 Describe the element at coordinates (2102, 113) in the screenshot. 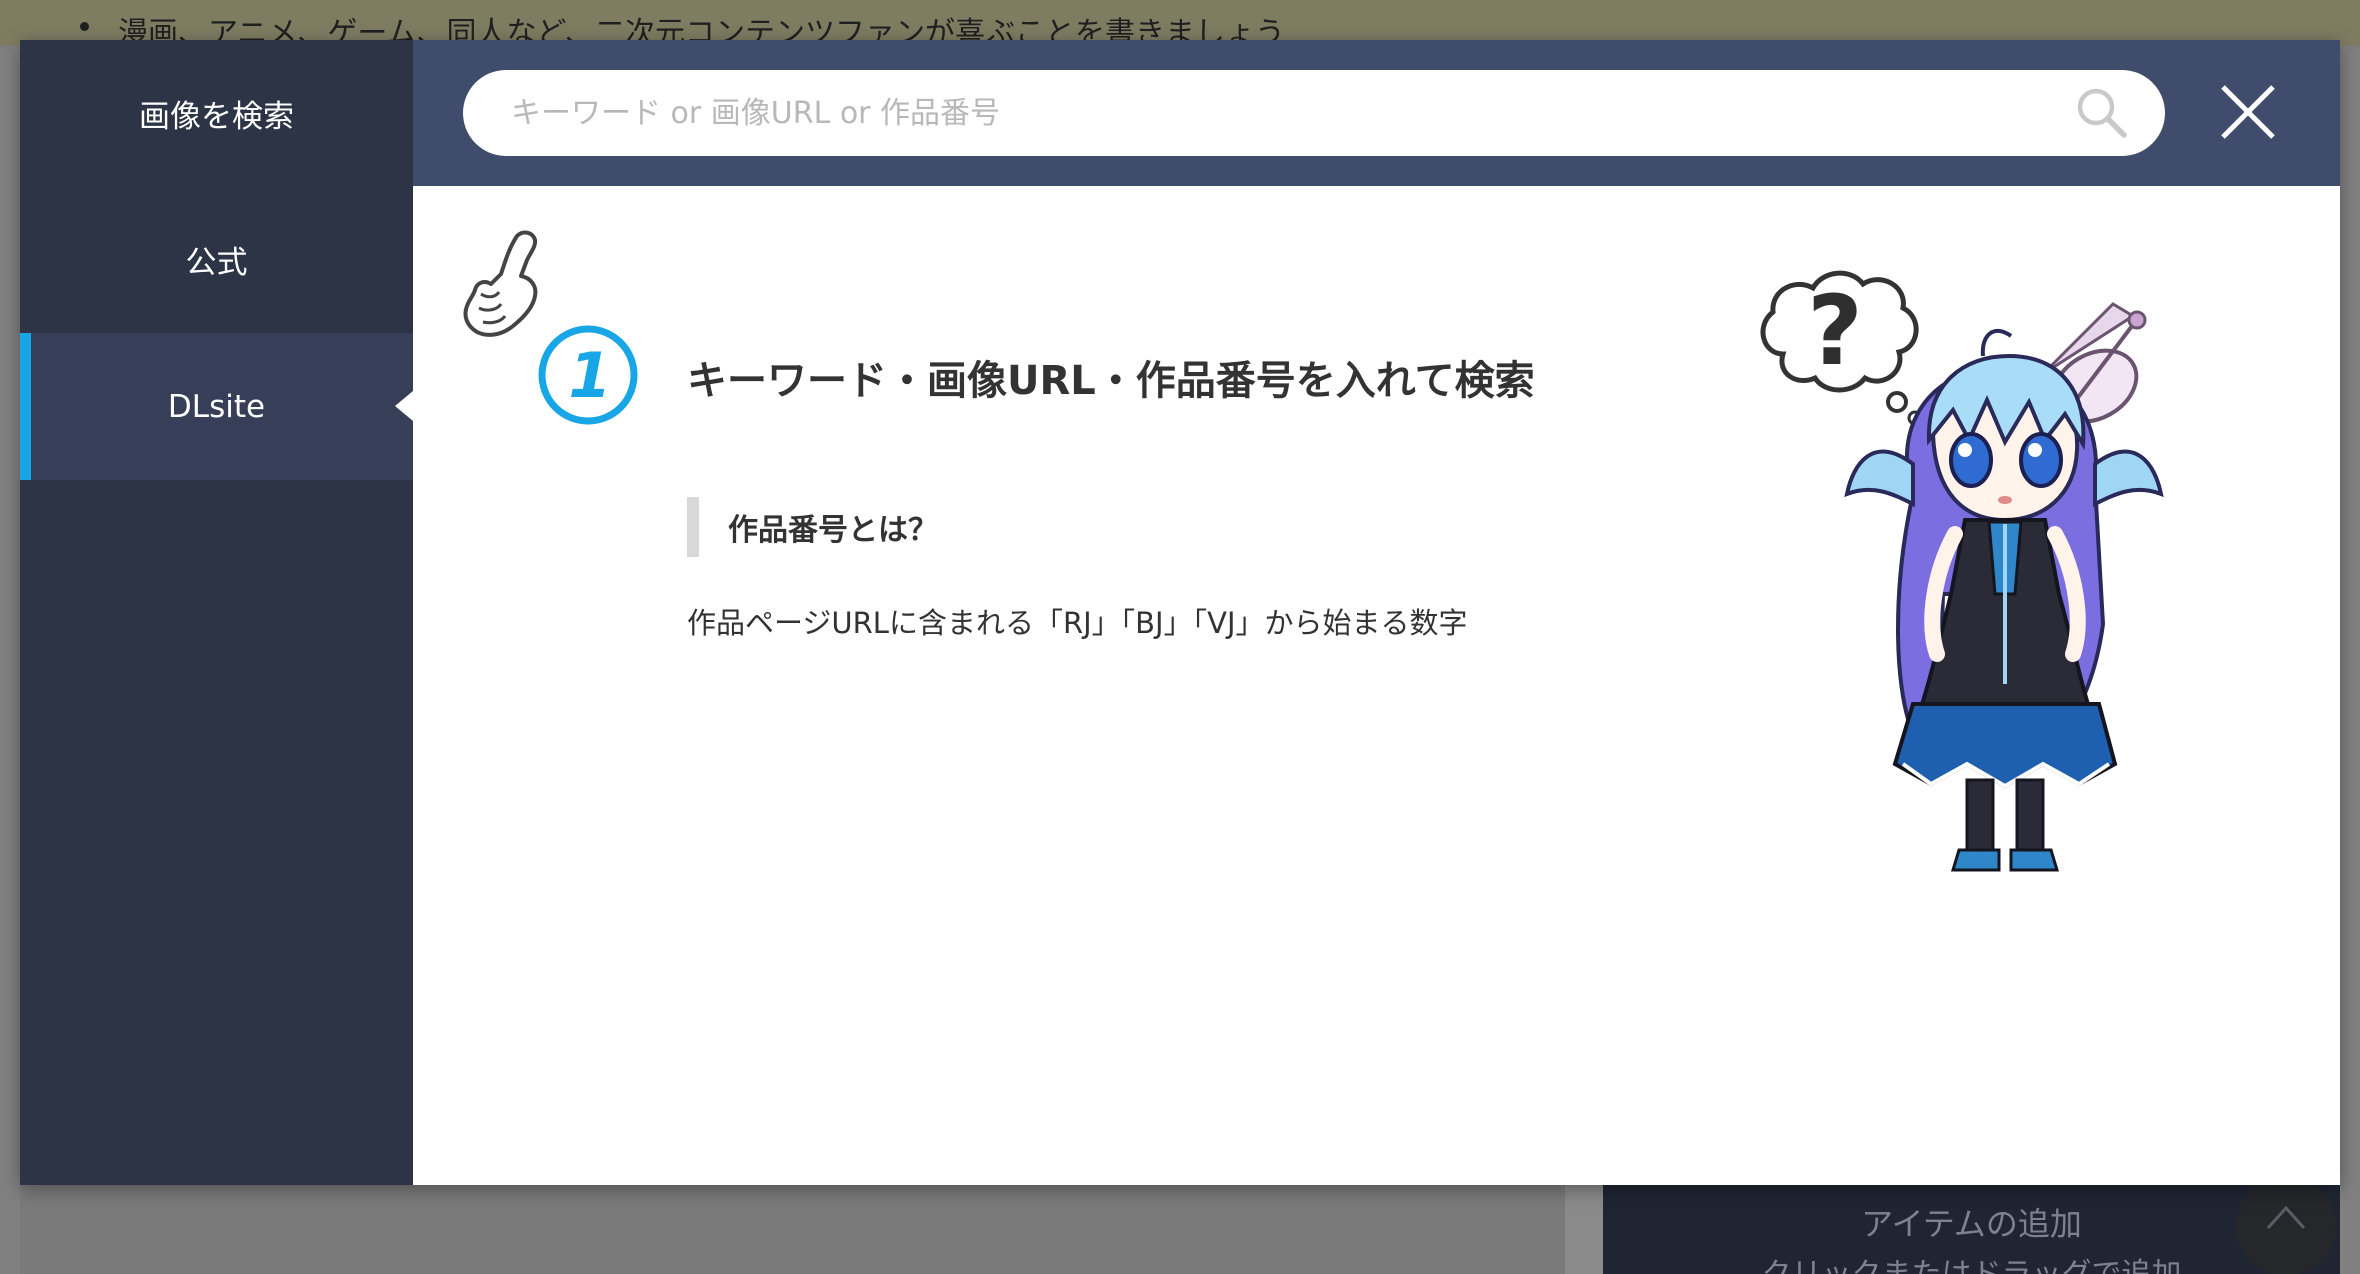

I see `search-icon` at that location.